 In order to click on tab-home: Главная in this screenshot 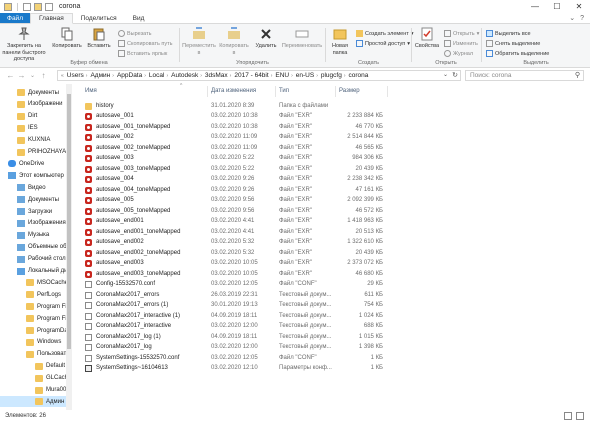, I will do `click(51, 18)`.